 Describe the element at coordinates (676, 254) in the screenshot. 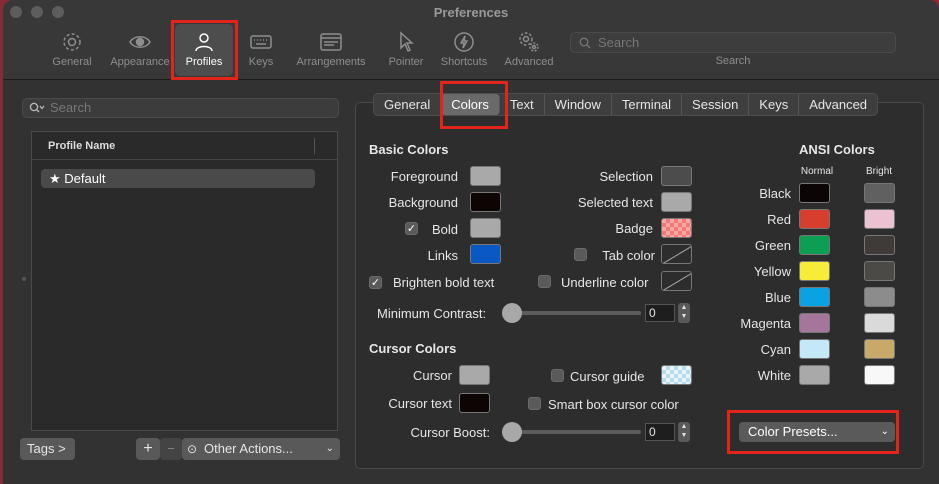

I see `tab-color-well` at that location.